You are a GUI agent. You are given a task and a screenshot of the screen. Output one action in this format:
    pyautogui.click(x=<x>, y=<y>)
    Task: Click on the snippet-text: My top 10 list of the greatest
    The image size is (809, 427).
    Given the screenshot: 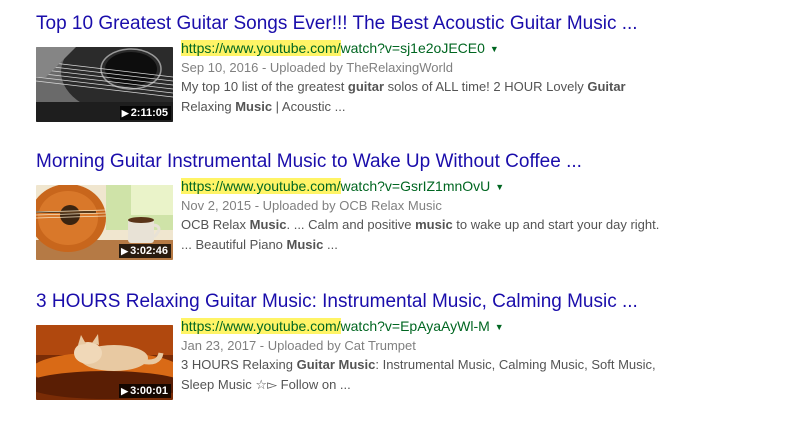 What is the action you would take?
    pyautogui.click(x=264, y=86)
    